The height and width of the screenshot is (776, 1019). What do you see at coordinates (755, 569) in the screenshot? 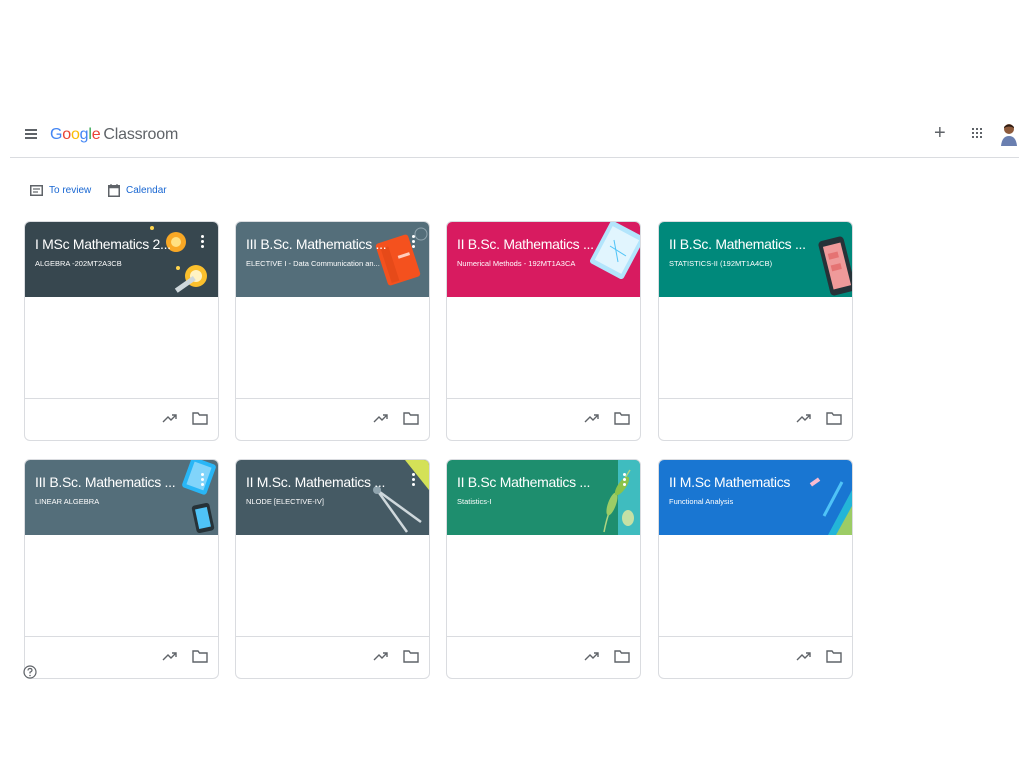
I see `class-card: II M.Sc Mathematics Functional Analysis` at bounding box center [755, 569].